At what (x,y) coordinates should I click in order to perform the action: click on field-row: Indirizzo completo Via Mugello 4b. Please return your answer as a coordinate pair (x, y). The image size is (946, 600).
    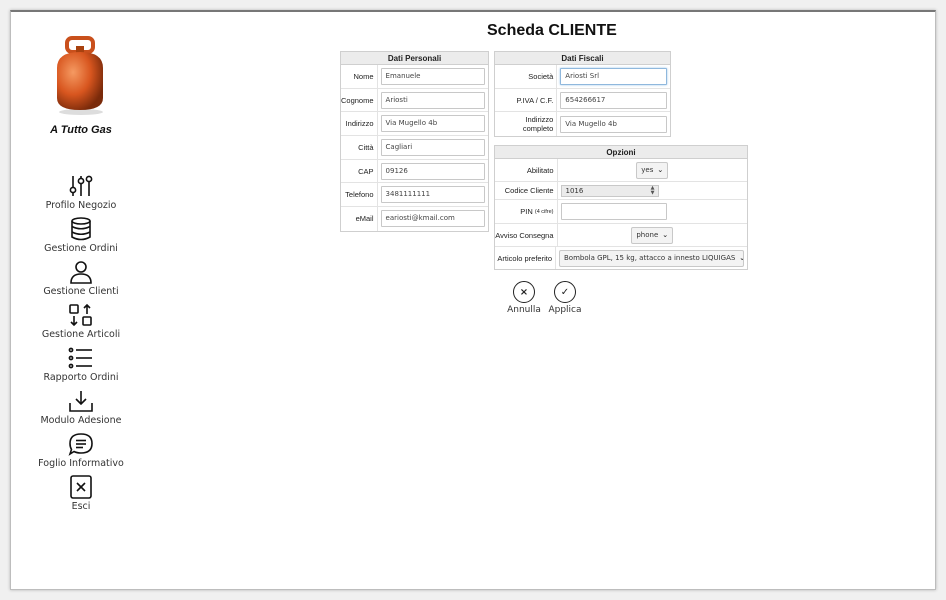
    Looking at the image, I should click on (582, 124).